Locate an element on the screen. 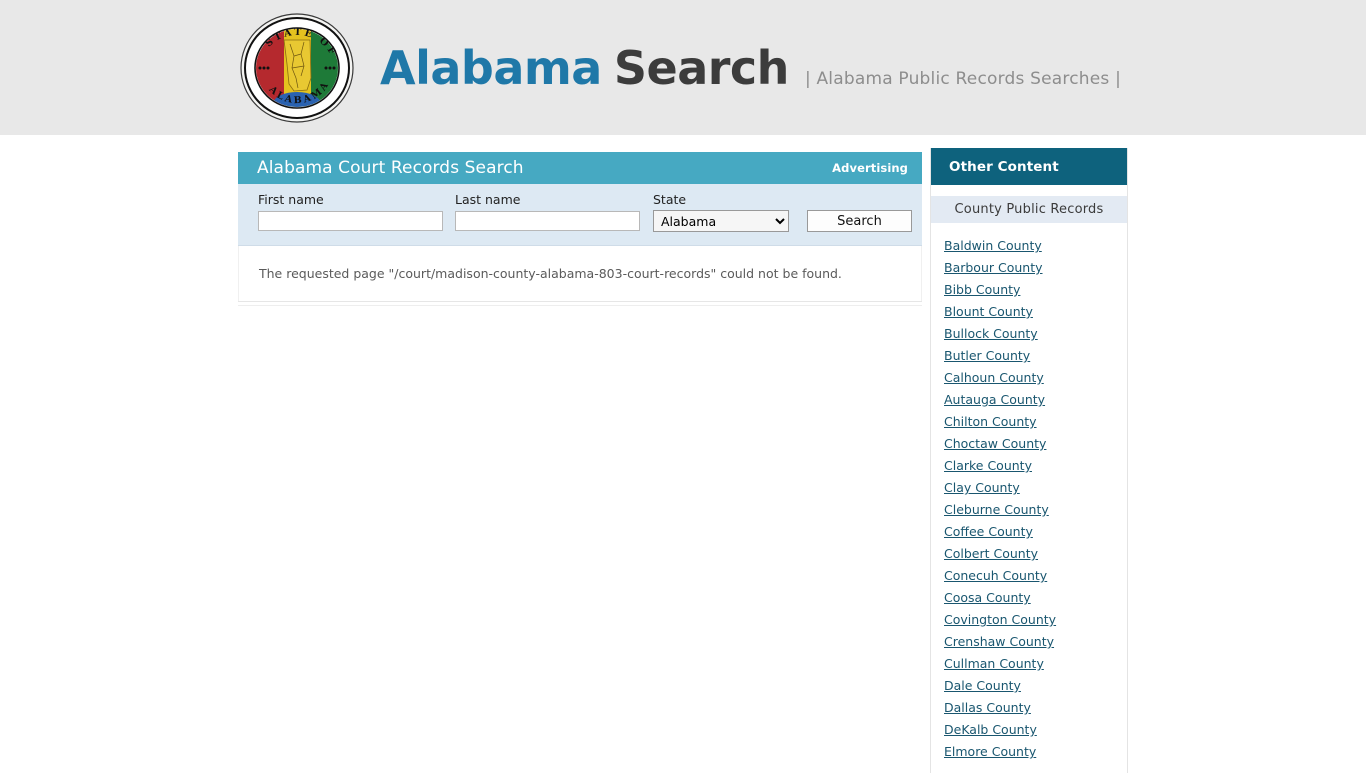 This screenshot has width=1366, height=773. list-item: Bibb County is located at coordinates (1035, 290).